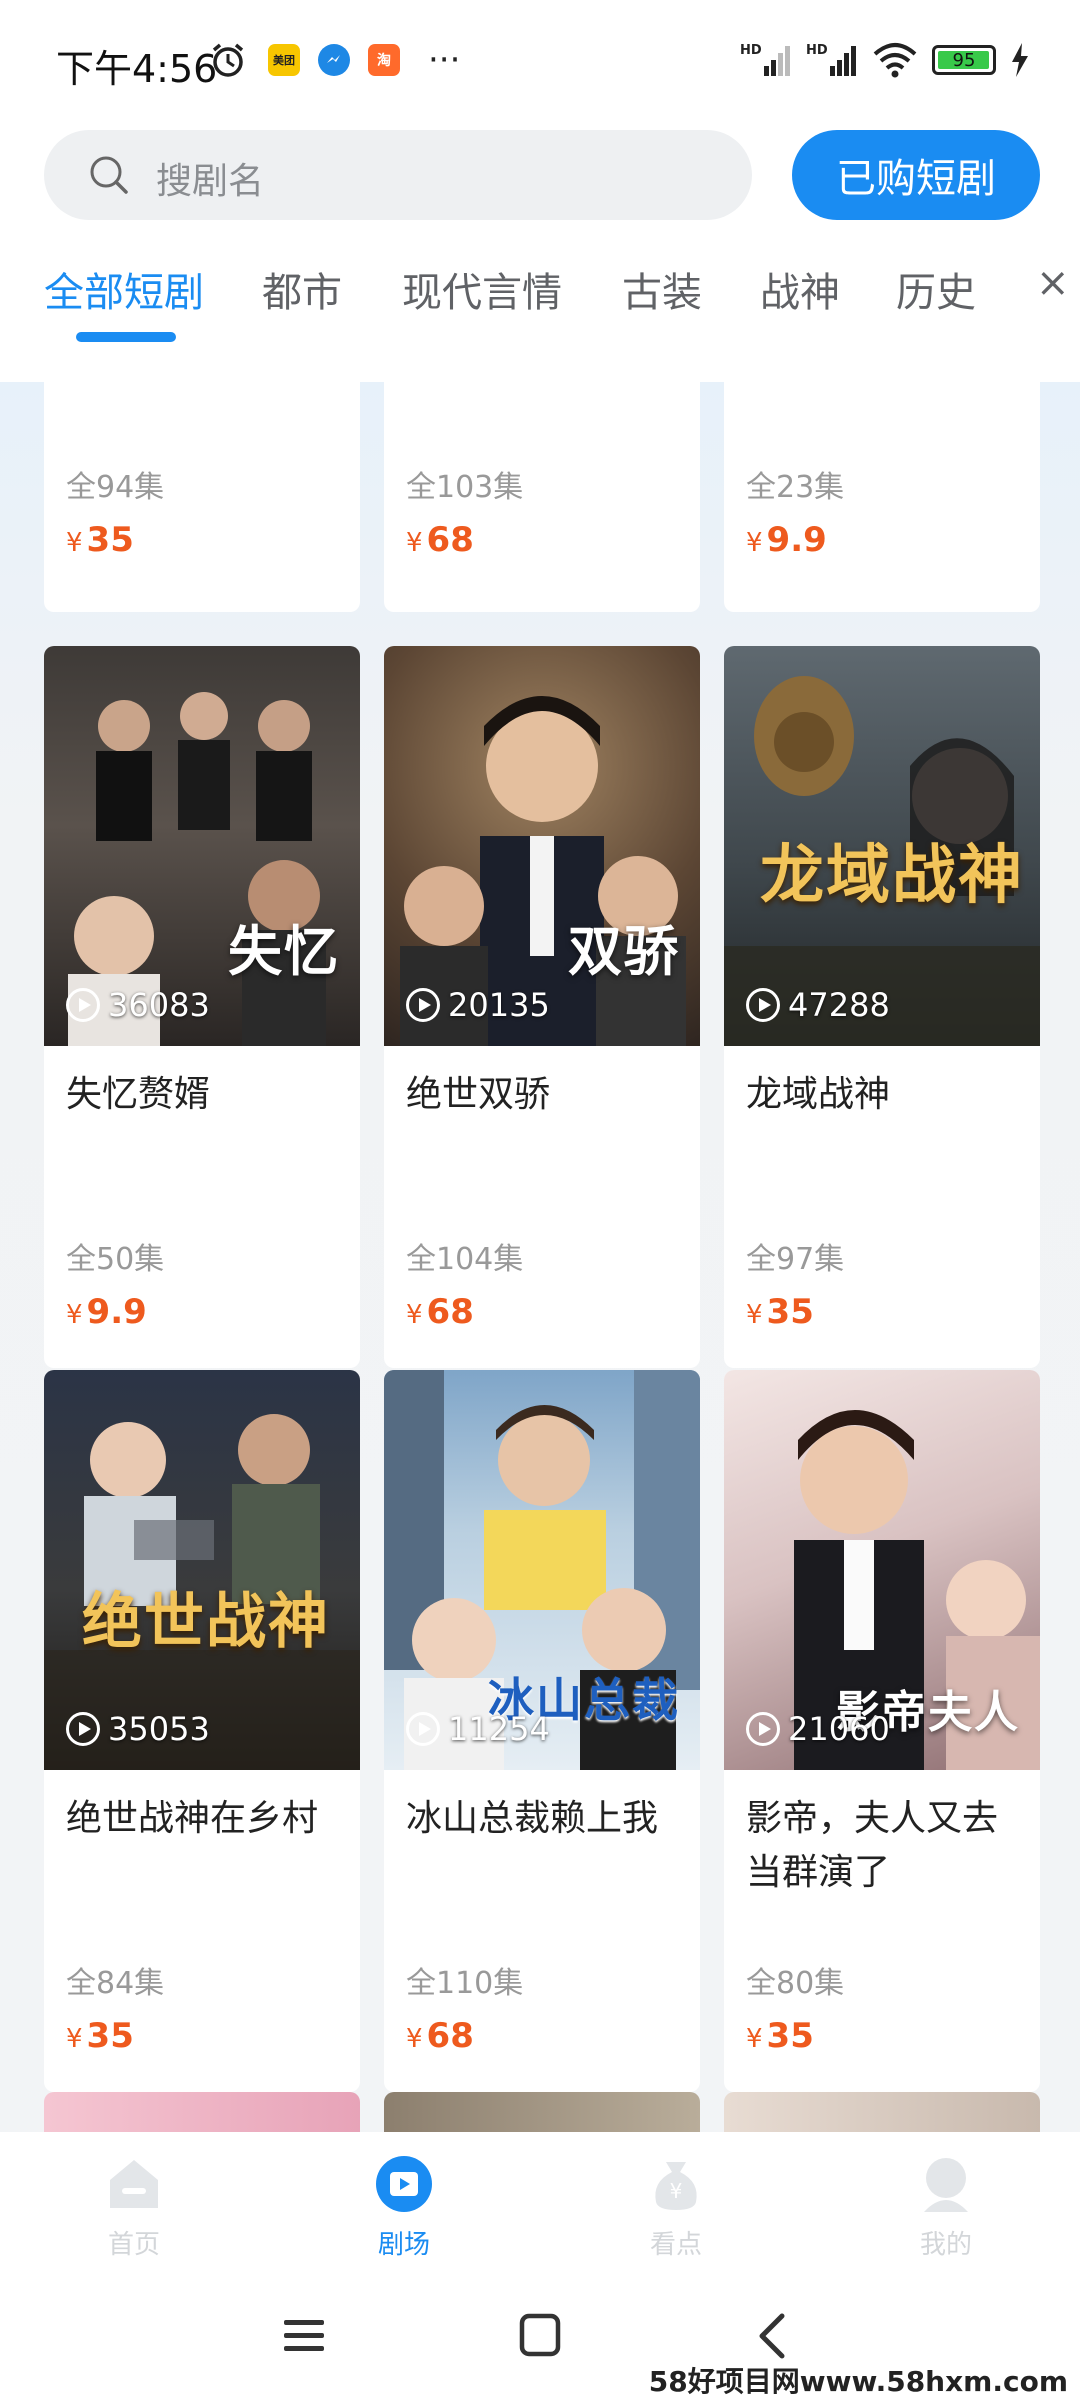 The image size is (1080, 2400). I want to click on status-bar: 下午4:56 美团 淘 ··· HD HD 95, so click(540, 60).